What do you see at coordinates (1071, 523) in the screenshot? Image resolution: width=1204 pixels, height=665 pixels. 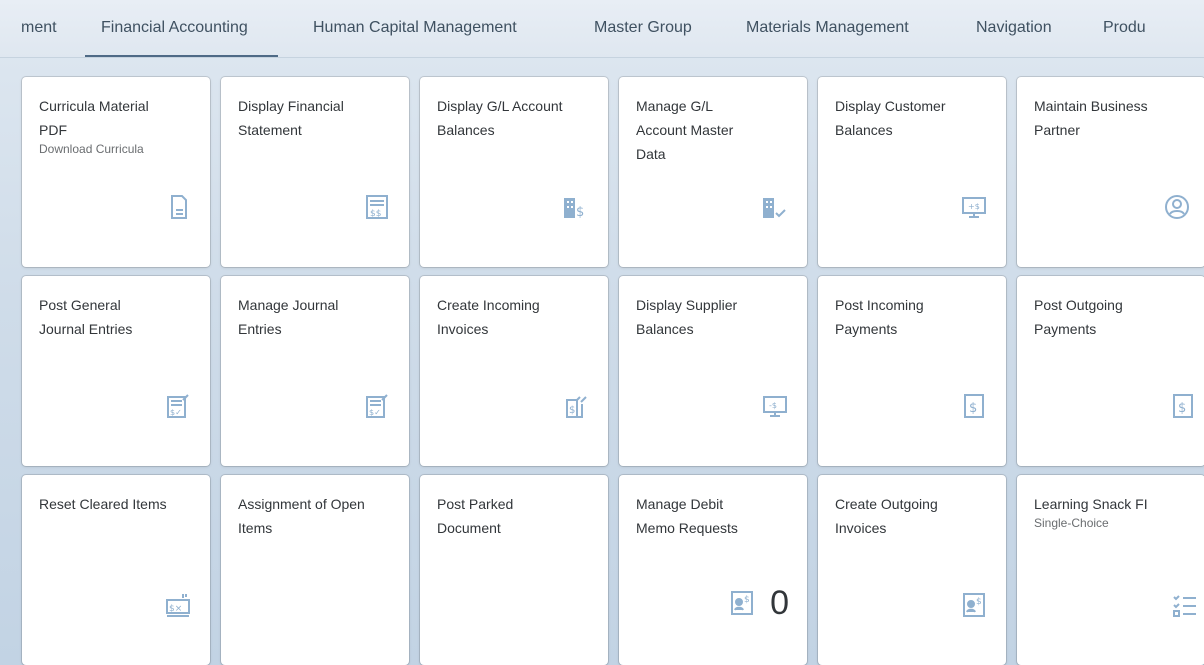 I see `tile-subtitle: Single-Choice` at bounding box center [1071, 523].